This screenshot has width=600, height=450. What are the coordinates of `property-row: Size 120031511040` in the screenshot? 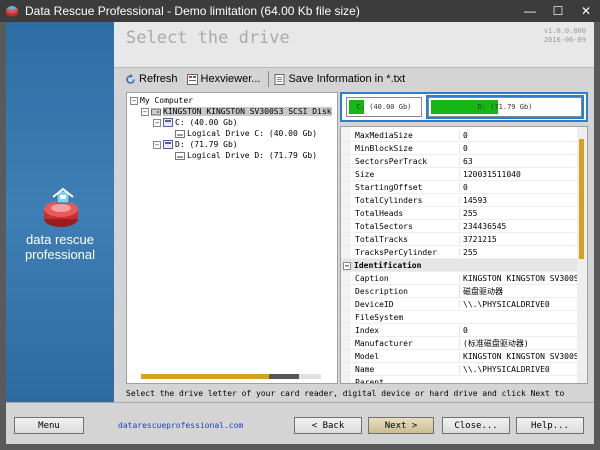 It's located at (459, 174).